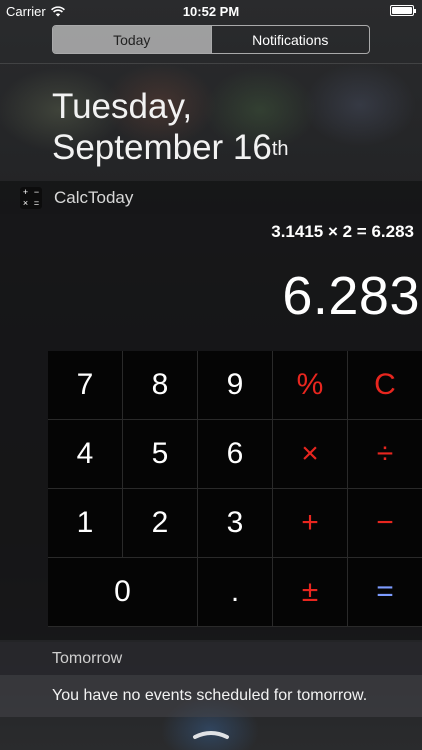 This screenshot has height=750, width=422. What do you see at coordinates (342, 231) in the screenshot?
I see `calculator-expression: 3.1415 × 2 = 6.283` at bounding box center [342, 231].